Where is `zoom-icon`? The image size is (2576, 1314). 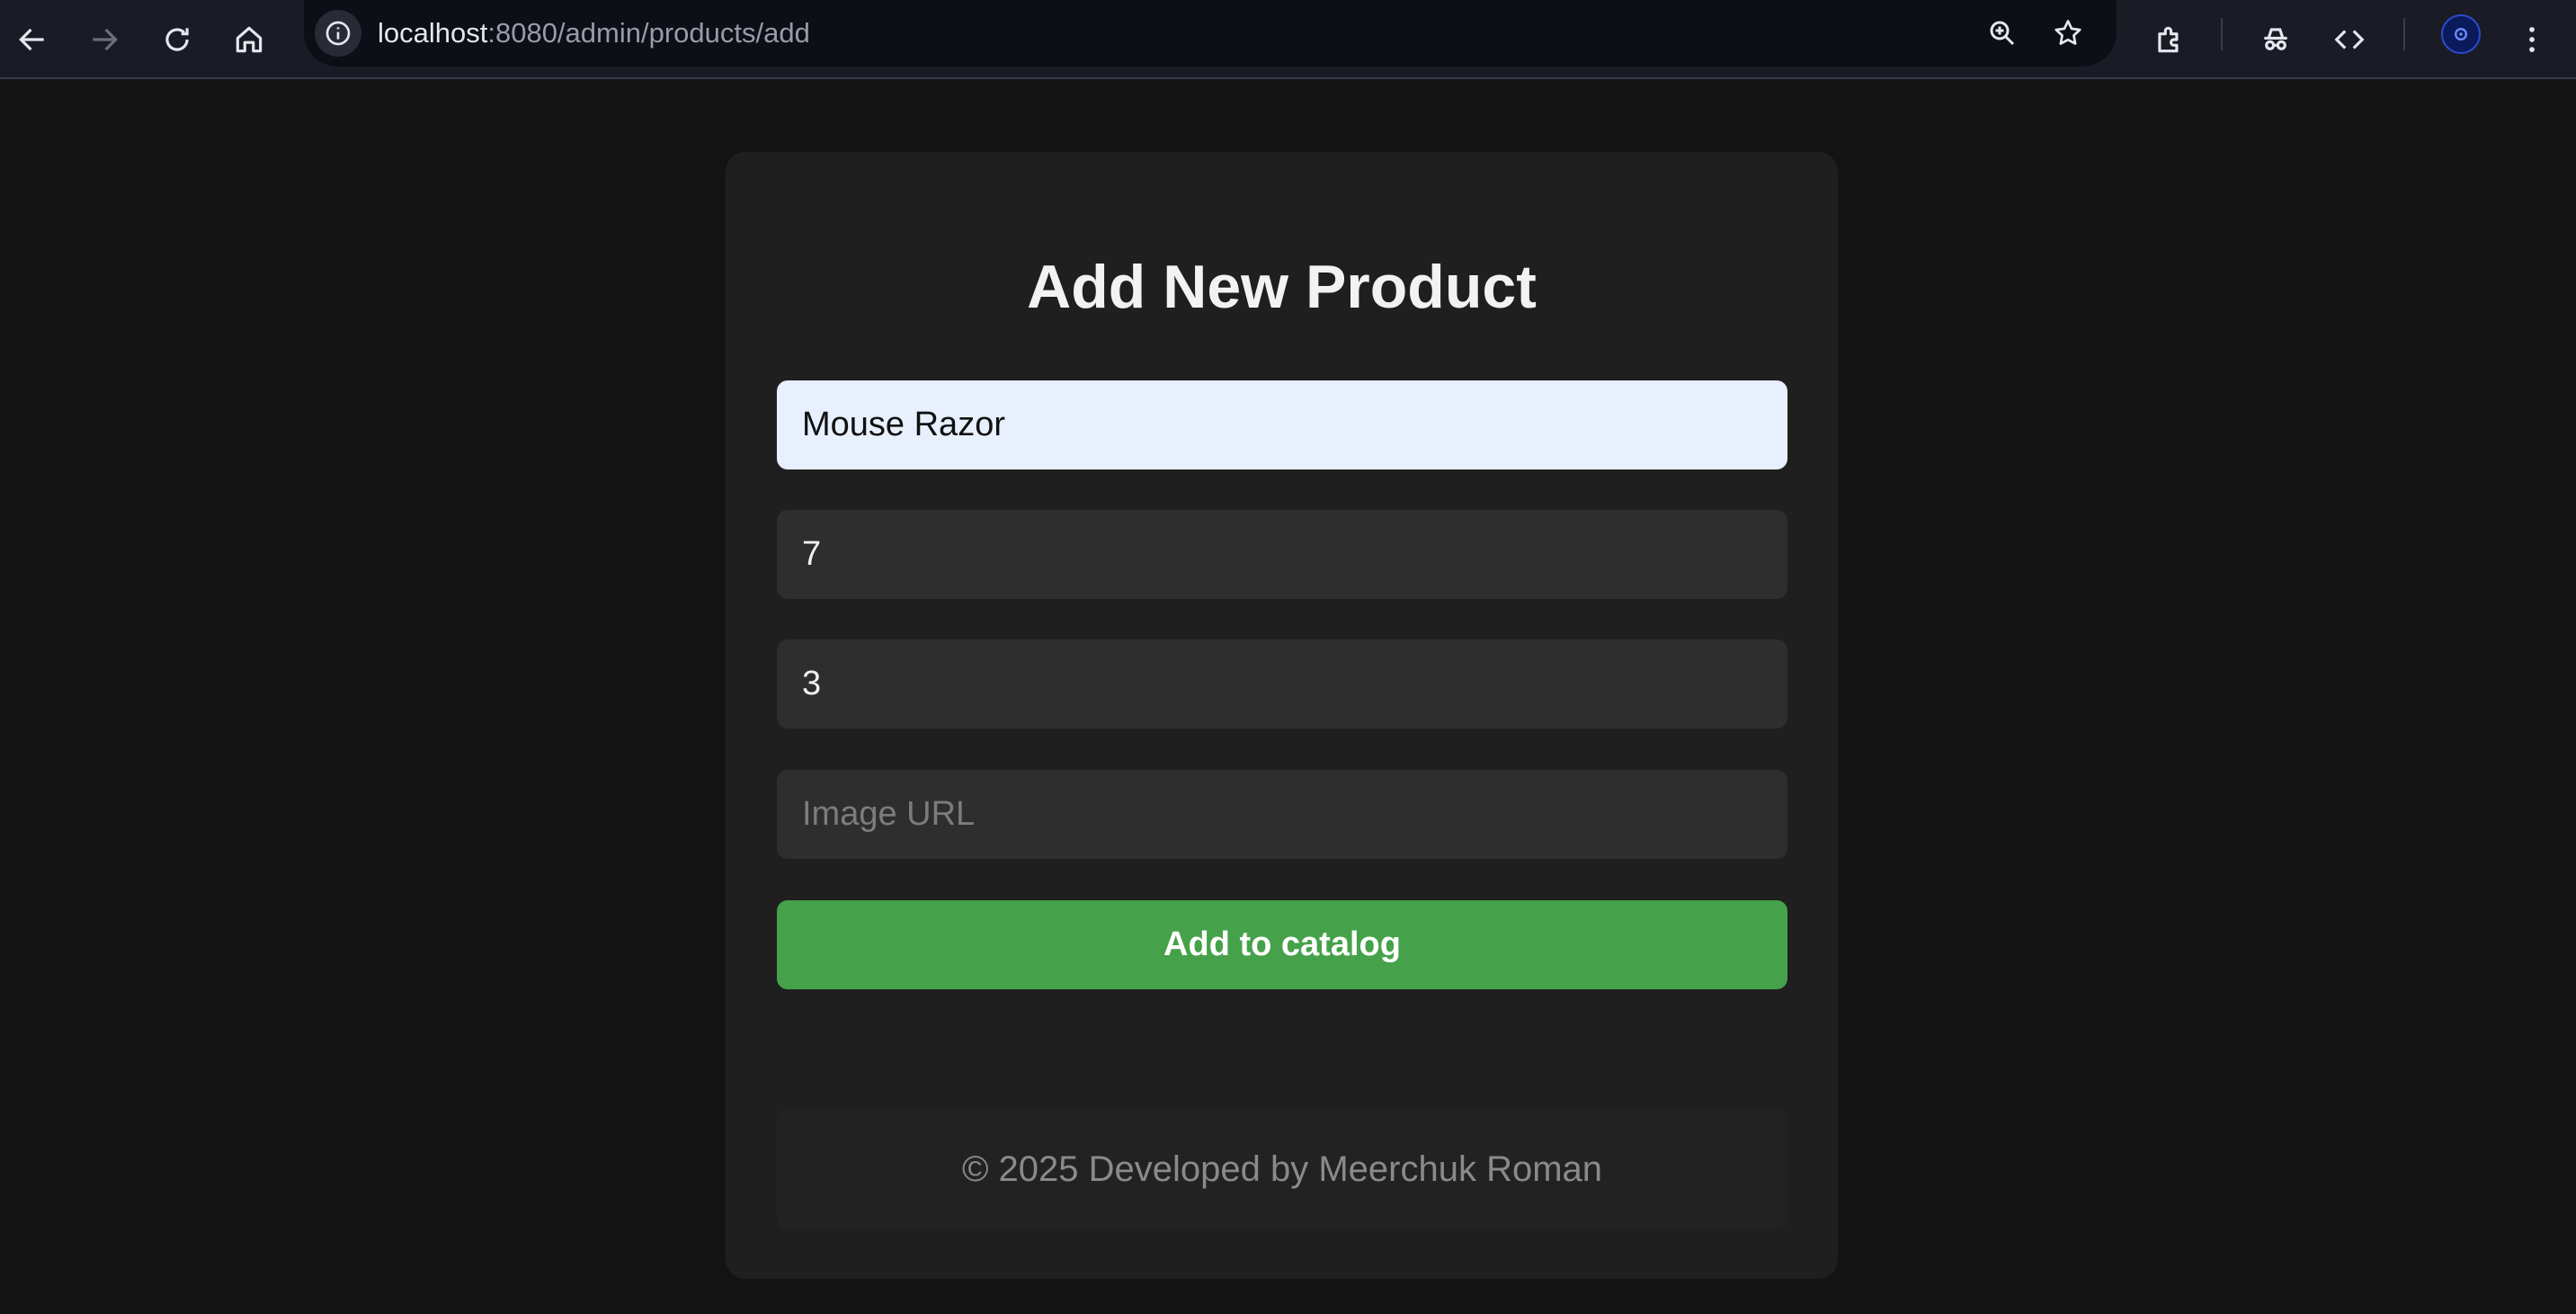
zoom-icon is located at coordinates (2003, 34).